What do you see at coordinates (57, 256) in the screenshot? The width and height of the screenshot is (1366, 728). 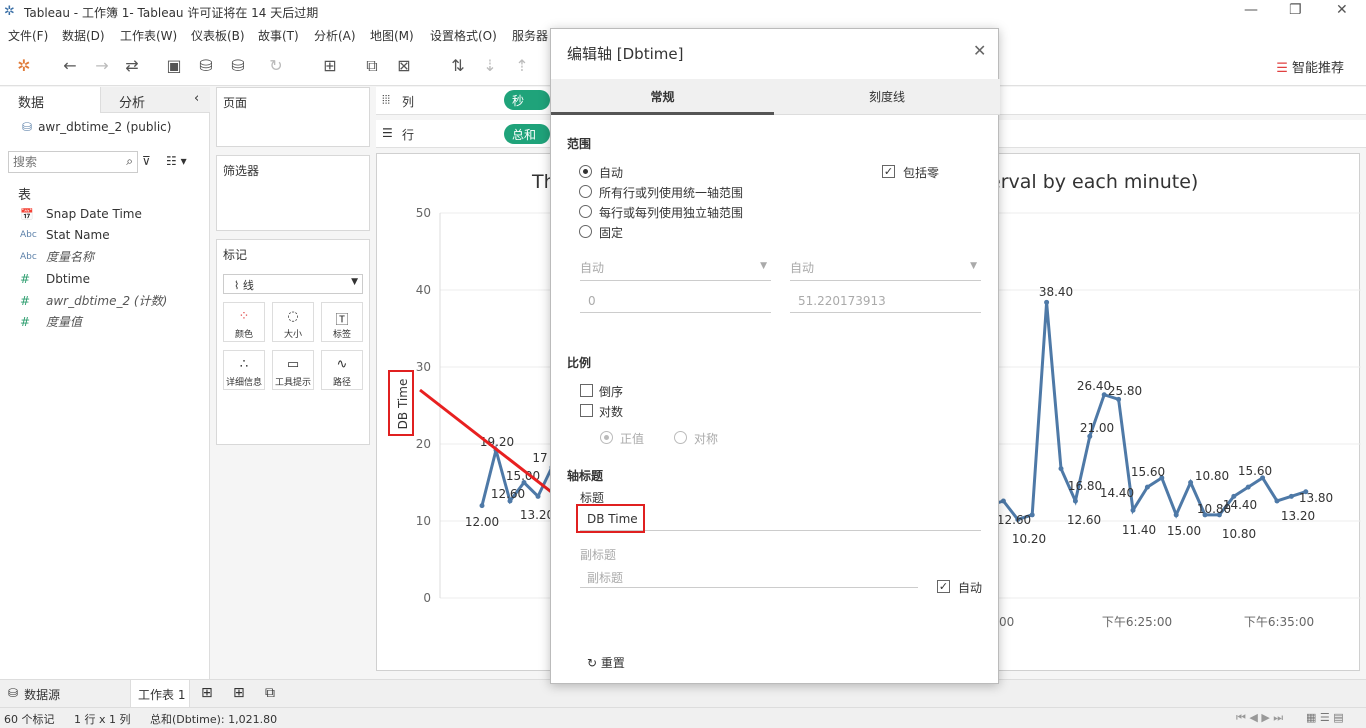 I see `field-item: Abc 度量名称` at bounding box center [57, 256].